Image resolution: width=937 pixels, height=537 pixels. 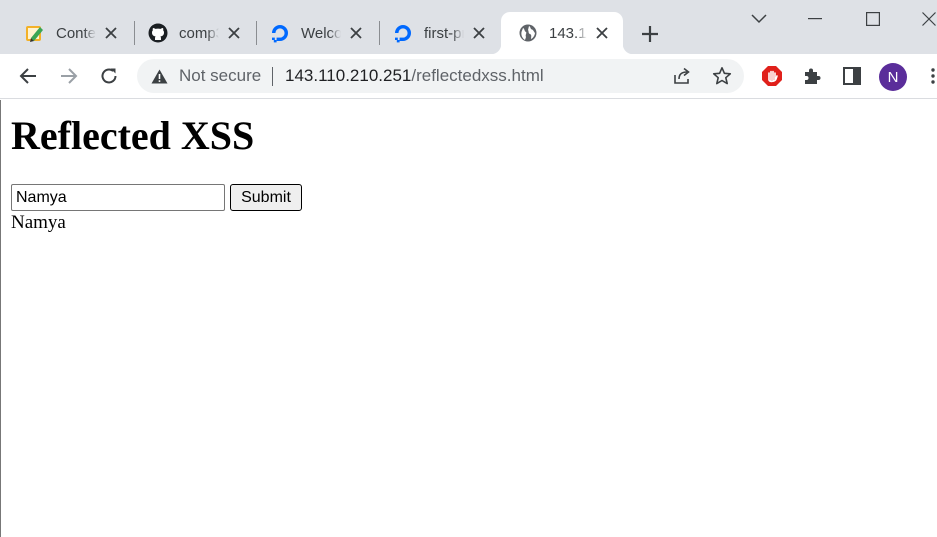 What do you see at coordinates (220, 76) in the screenshot?
I see `security-label: Not secure` at bounding box center [220, 76].